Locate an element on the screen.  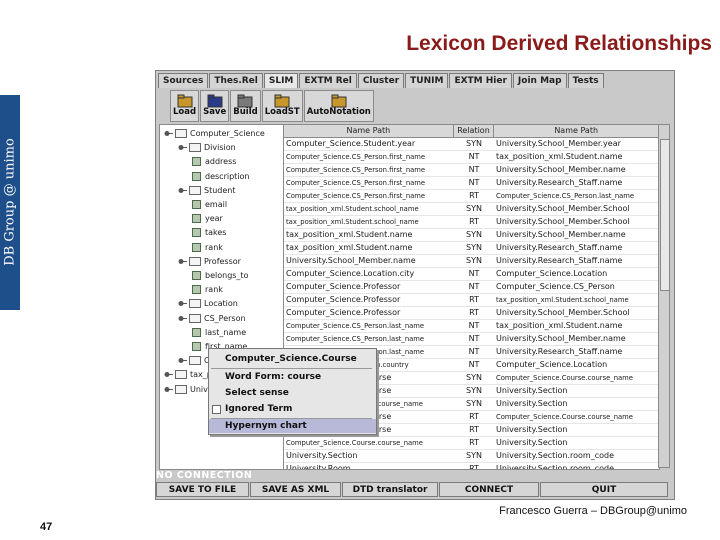
column-header-name-path: Name Path is located at coordinates (369, 131).